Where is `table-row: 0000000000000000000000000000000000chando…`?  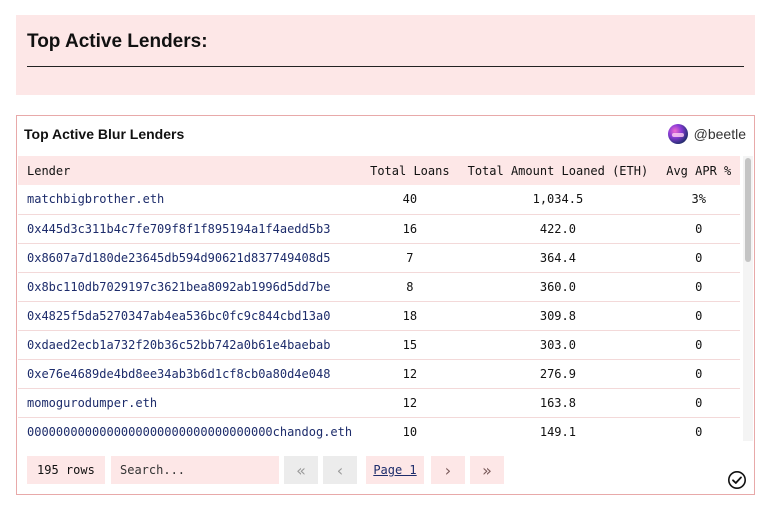
table-row: 0000000000000000000000000000000000chando… is located at coordinates (379, 429).